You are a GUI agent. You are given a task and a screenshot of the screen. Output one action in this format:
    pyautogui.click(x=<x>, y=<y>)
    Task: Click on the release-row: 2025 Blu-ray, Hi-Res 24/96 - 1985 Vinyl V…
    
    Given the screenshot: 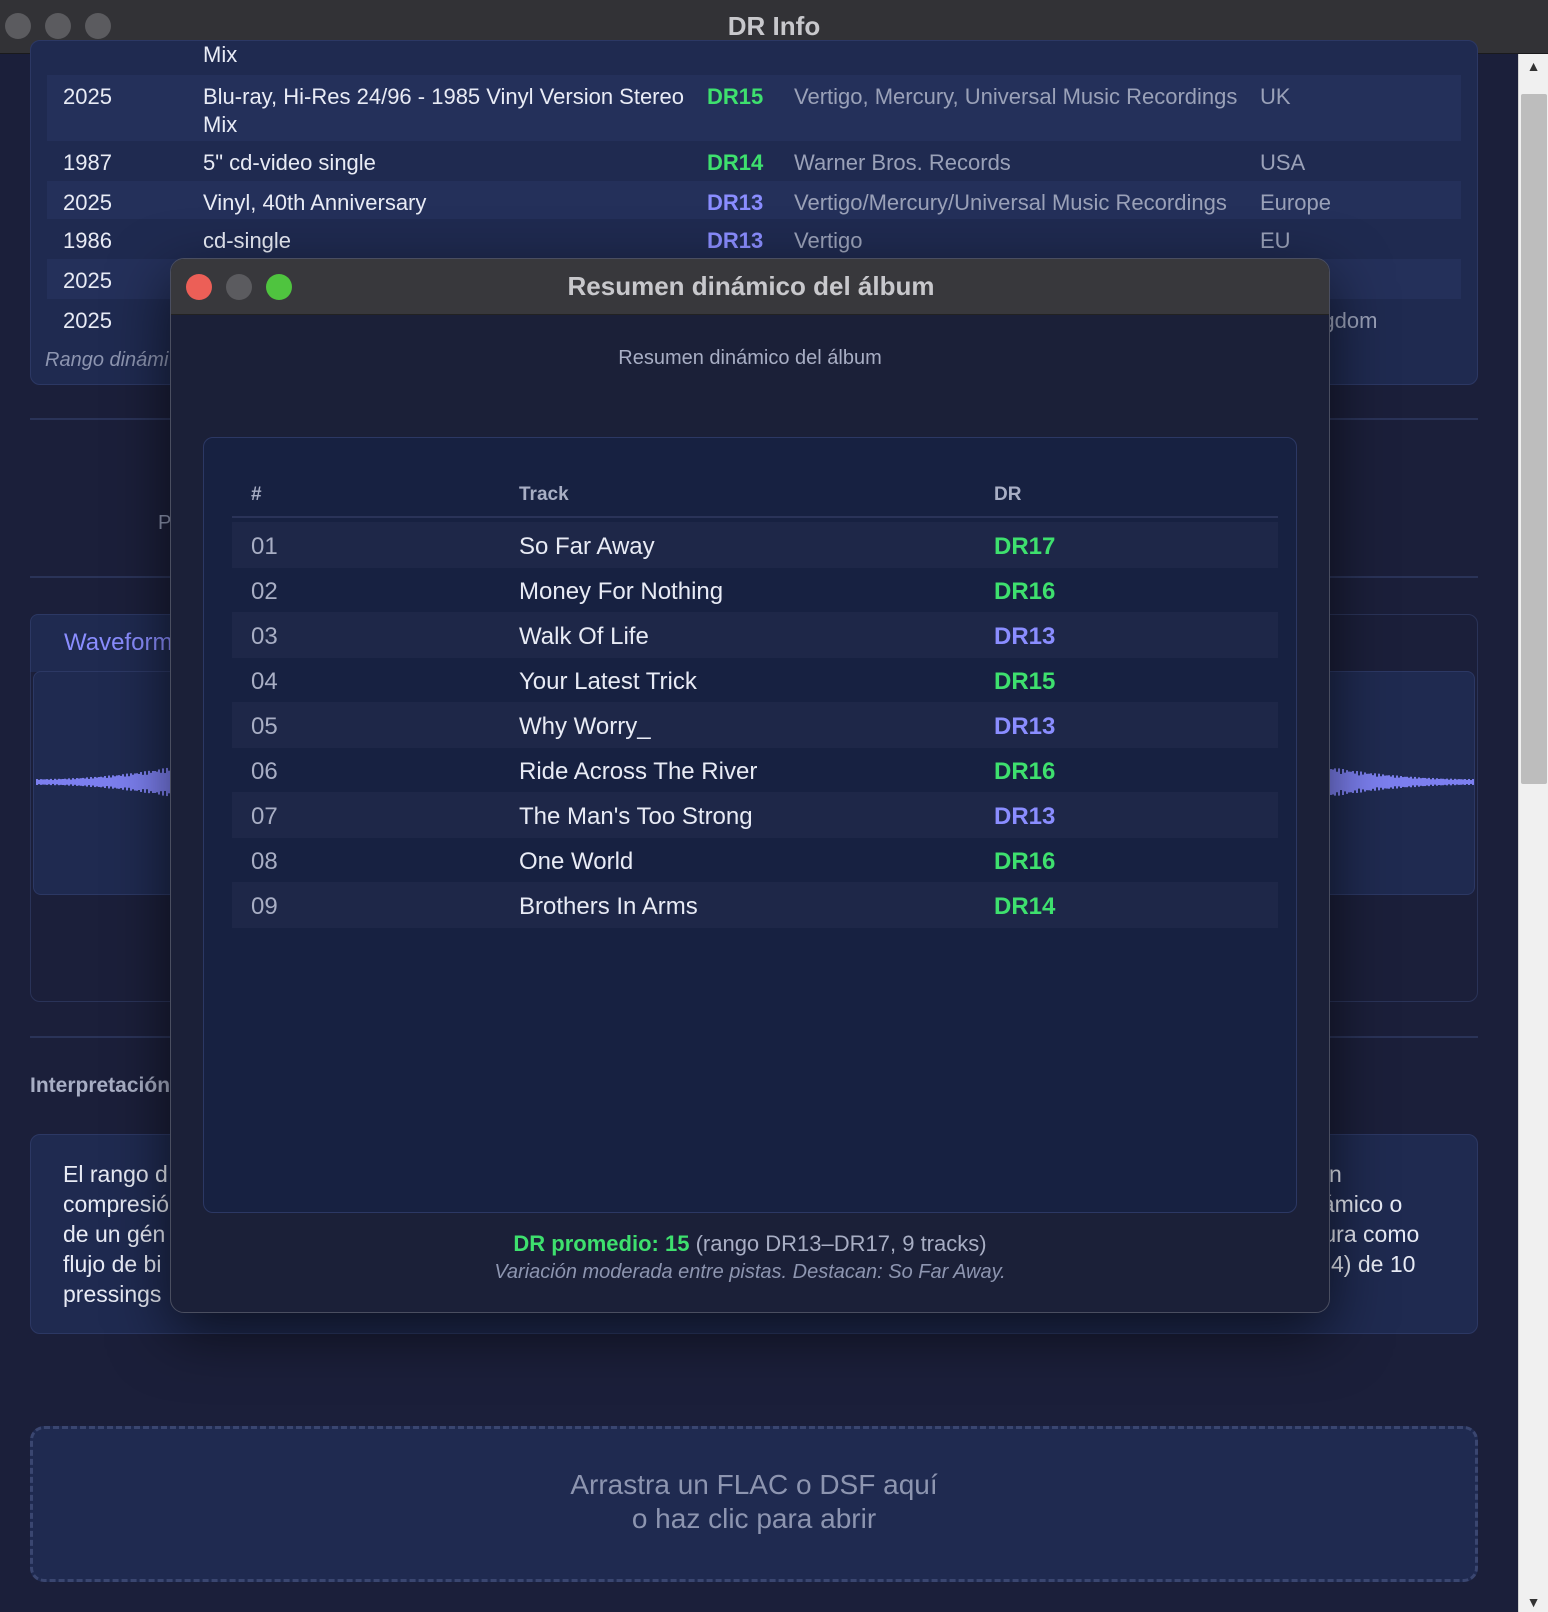 What is the action you would take?
    pyautogui.click(x=754, y=108)
    